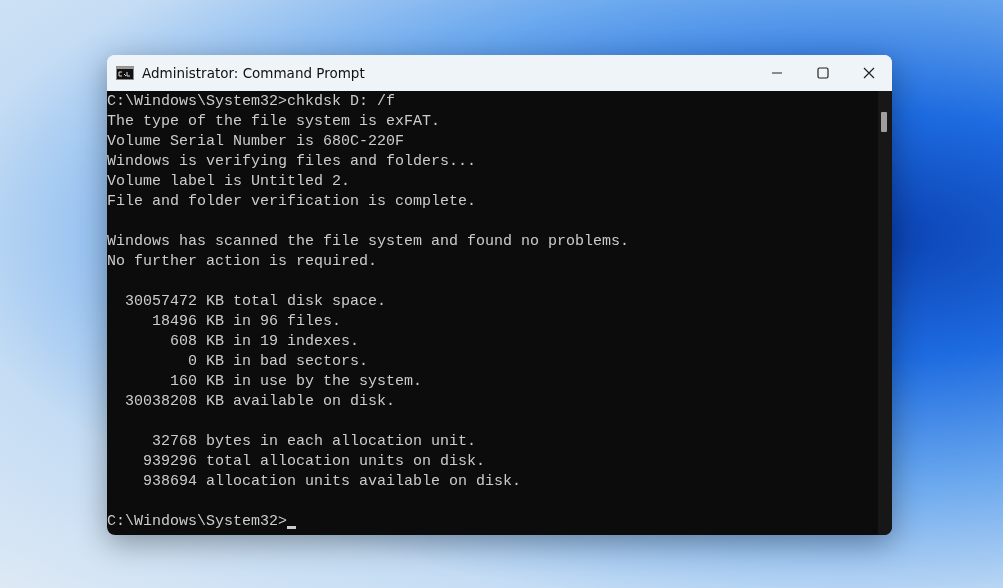  What do you see at coordinates (885, 313) in the screenshot?
I see `scrollbar` at bounding box center [885, 313].